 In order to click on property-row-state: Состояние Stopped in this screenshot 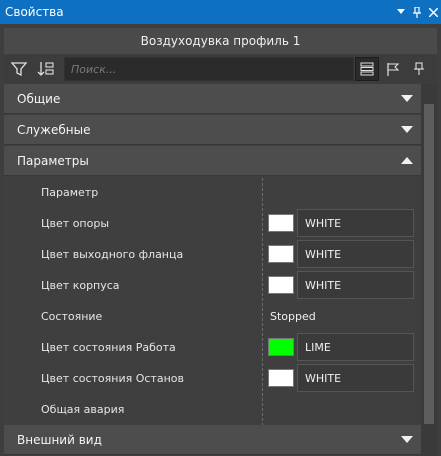, I will do `click(212, 316)`.